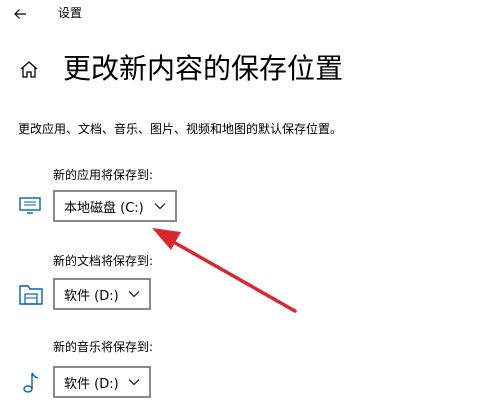  Describe the element at coordinates (29, 70) in the screenshot. I see `home-icon` at that location.